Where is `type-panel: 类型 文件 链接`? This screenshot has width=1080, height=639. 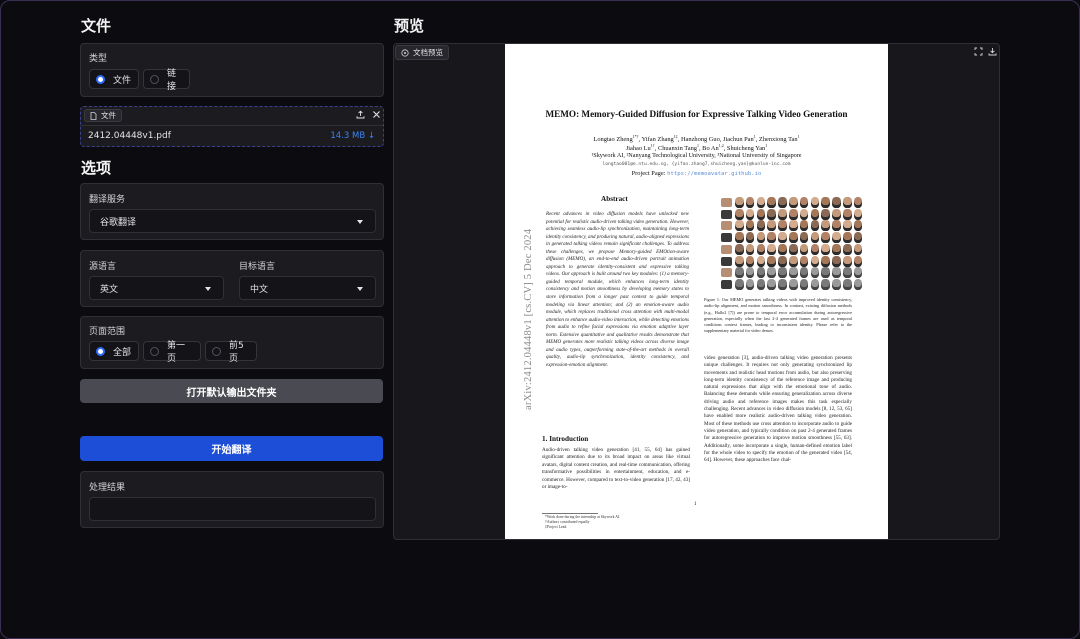
type-panel: 类型 文件 链接 is located at coordinates (232, 70).